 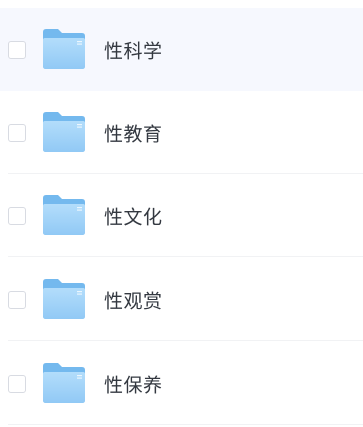 What do you see at coordinates (133, 299) in the screenshot?
I see `file-name: 性观赏` at bounding box center [133, 299].